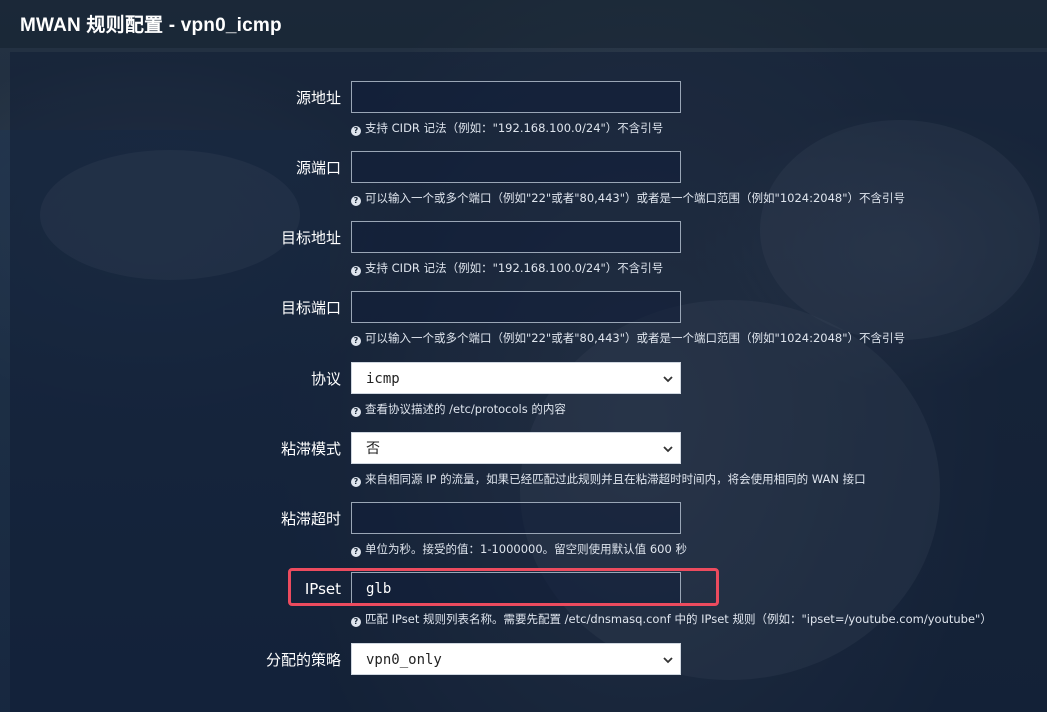 Image resolution: width=1047 pixels, height=712 pixels. What do you see at coordinates (516, 97) in the screenshot?
I see `source-address-input` at bounding box center [516, 97].